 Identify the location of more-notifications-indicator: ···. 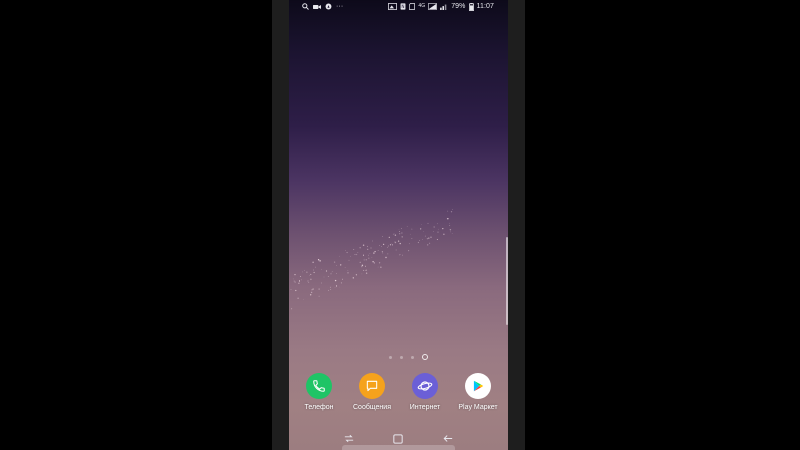
(340, 6).